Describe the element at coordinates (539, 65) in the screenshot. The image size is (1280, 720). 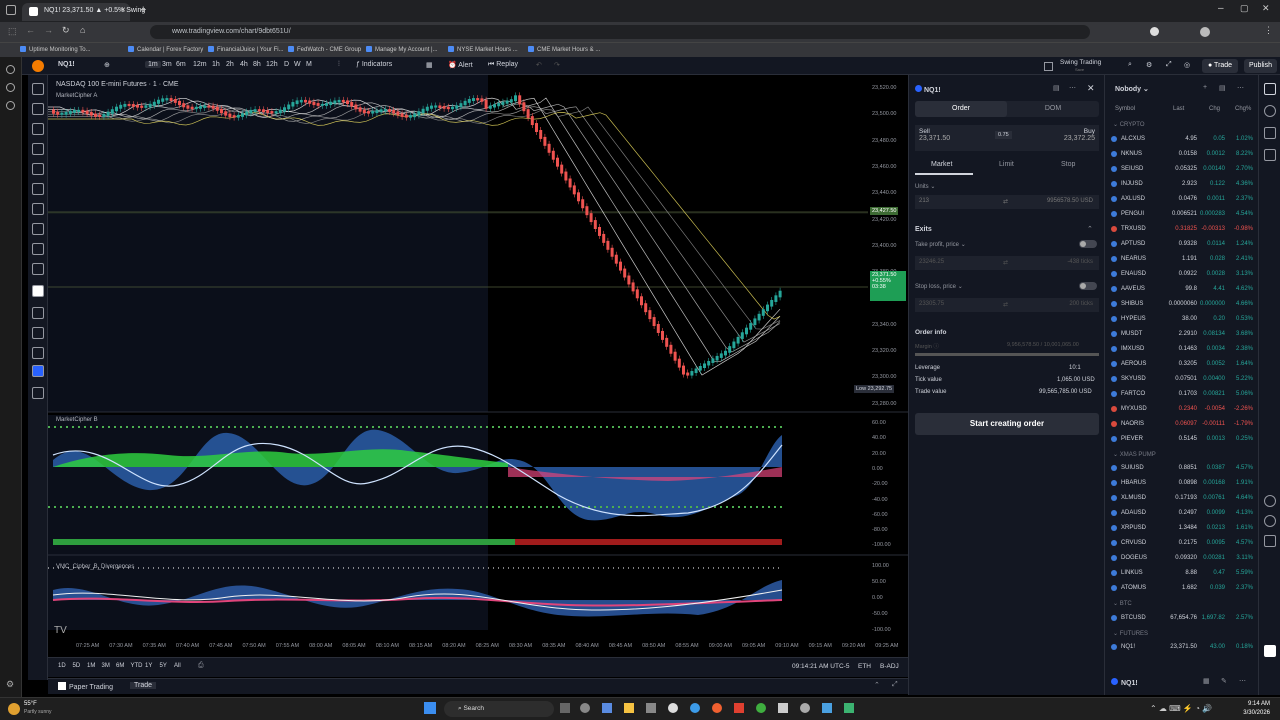
I see `undo-icon: ↶` at that location.